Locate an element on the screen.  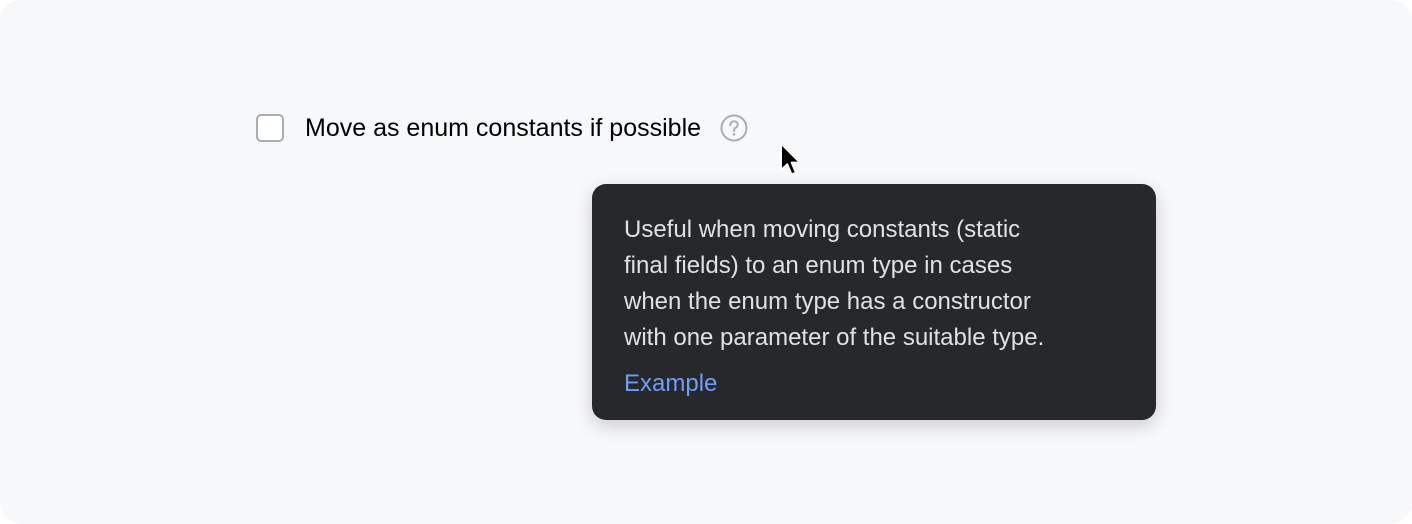
enum-constants-label: Move as enum constants if possible is located at coordinates (503, 128).